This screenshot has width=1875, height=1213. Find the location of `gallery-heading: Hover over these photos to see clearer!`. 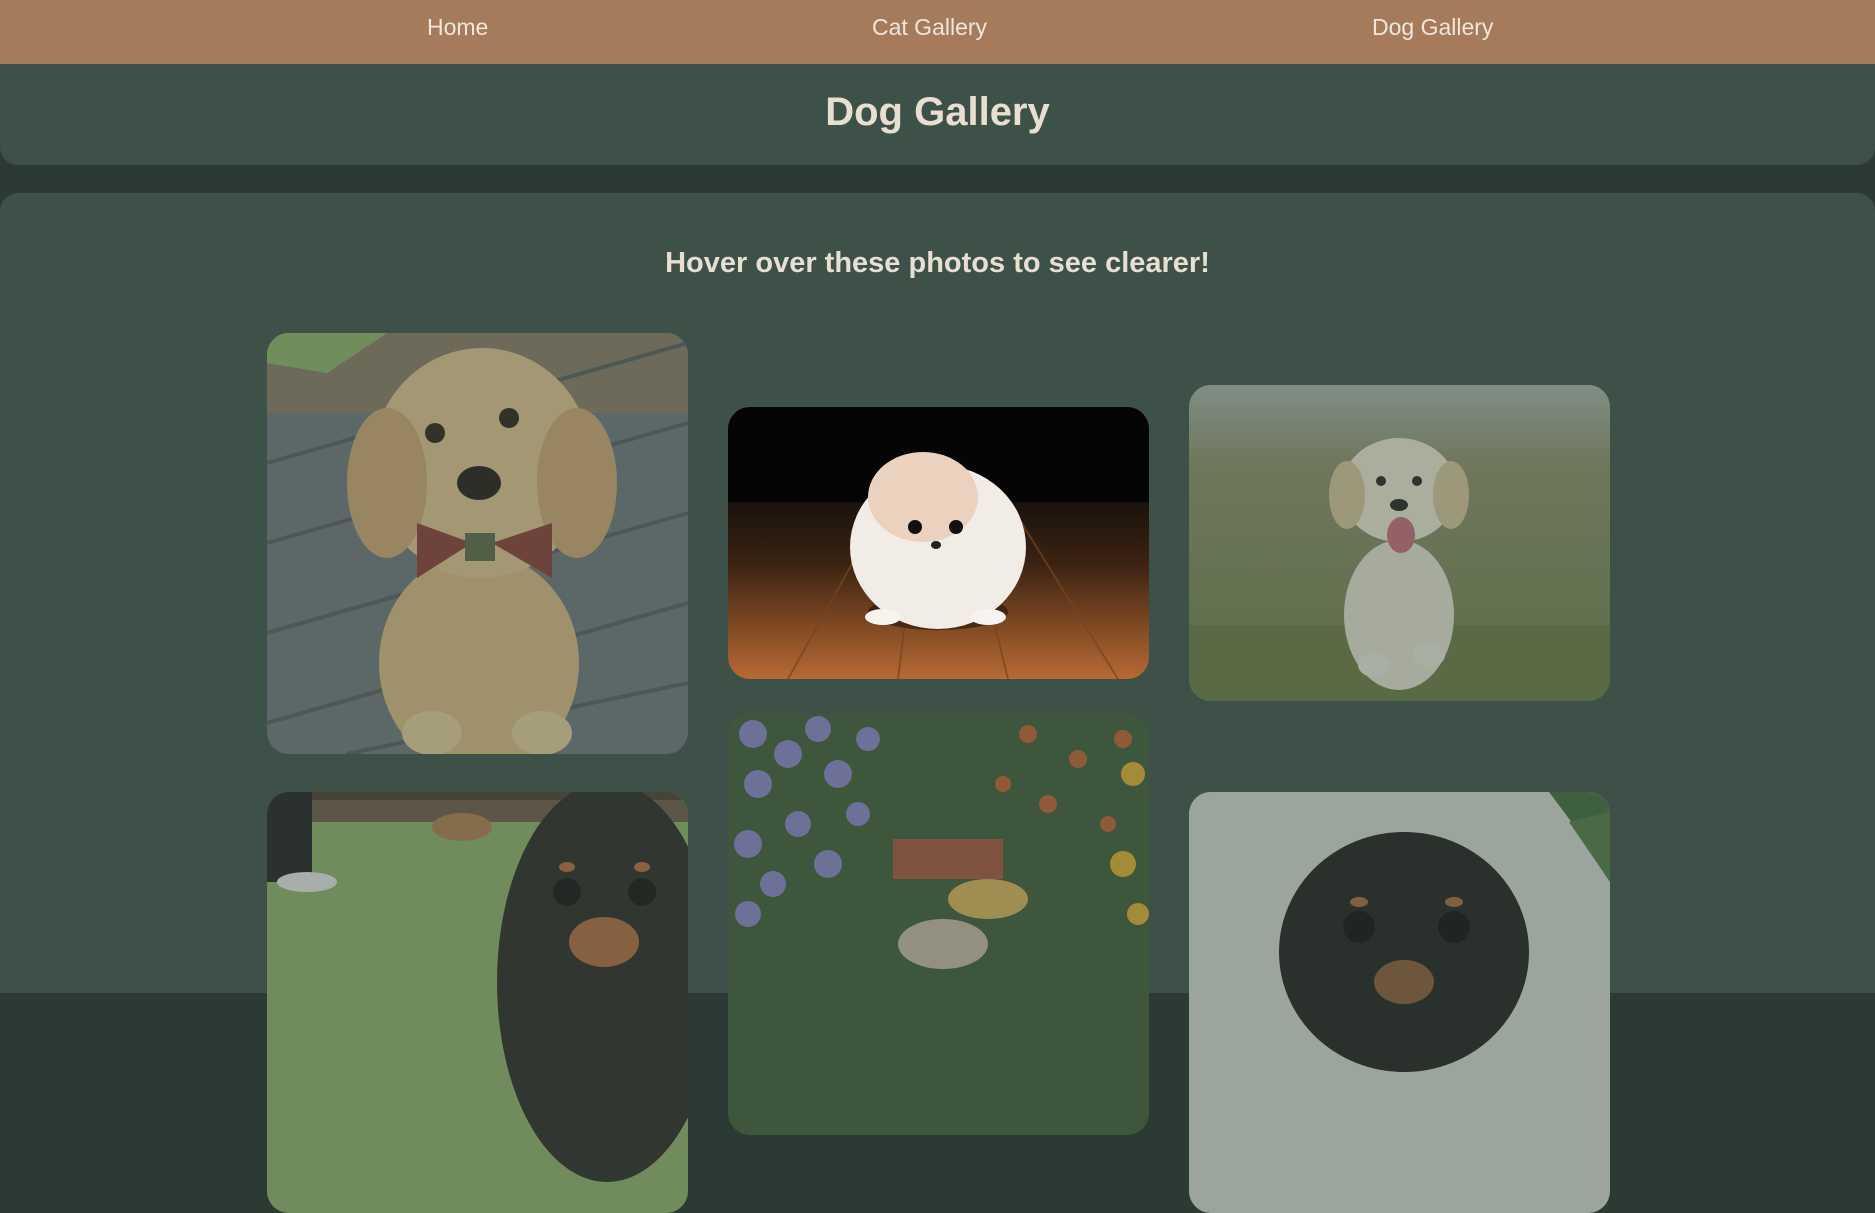

gallery-heading: Hover over these photos to see clearer! is located at coordinates (937, 263).